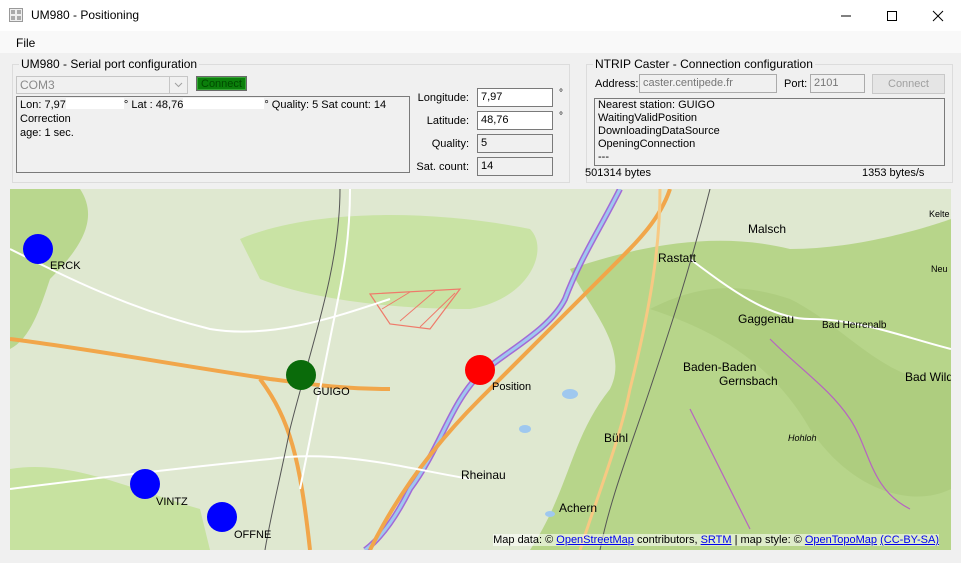 The height and width of the screenshot is (563, 961). Describe the element at coordinates (659, 131) in the screenshot. I see `log-line: DownloadingDataSource` at that location.